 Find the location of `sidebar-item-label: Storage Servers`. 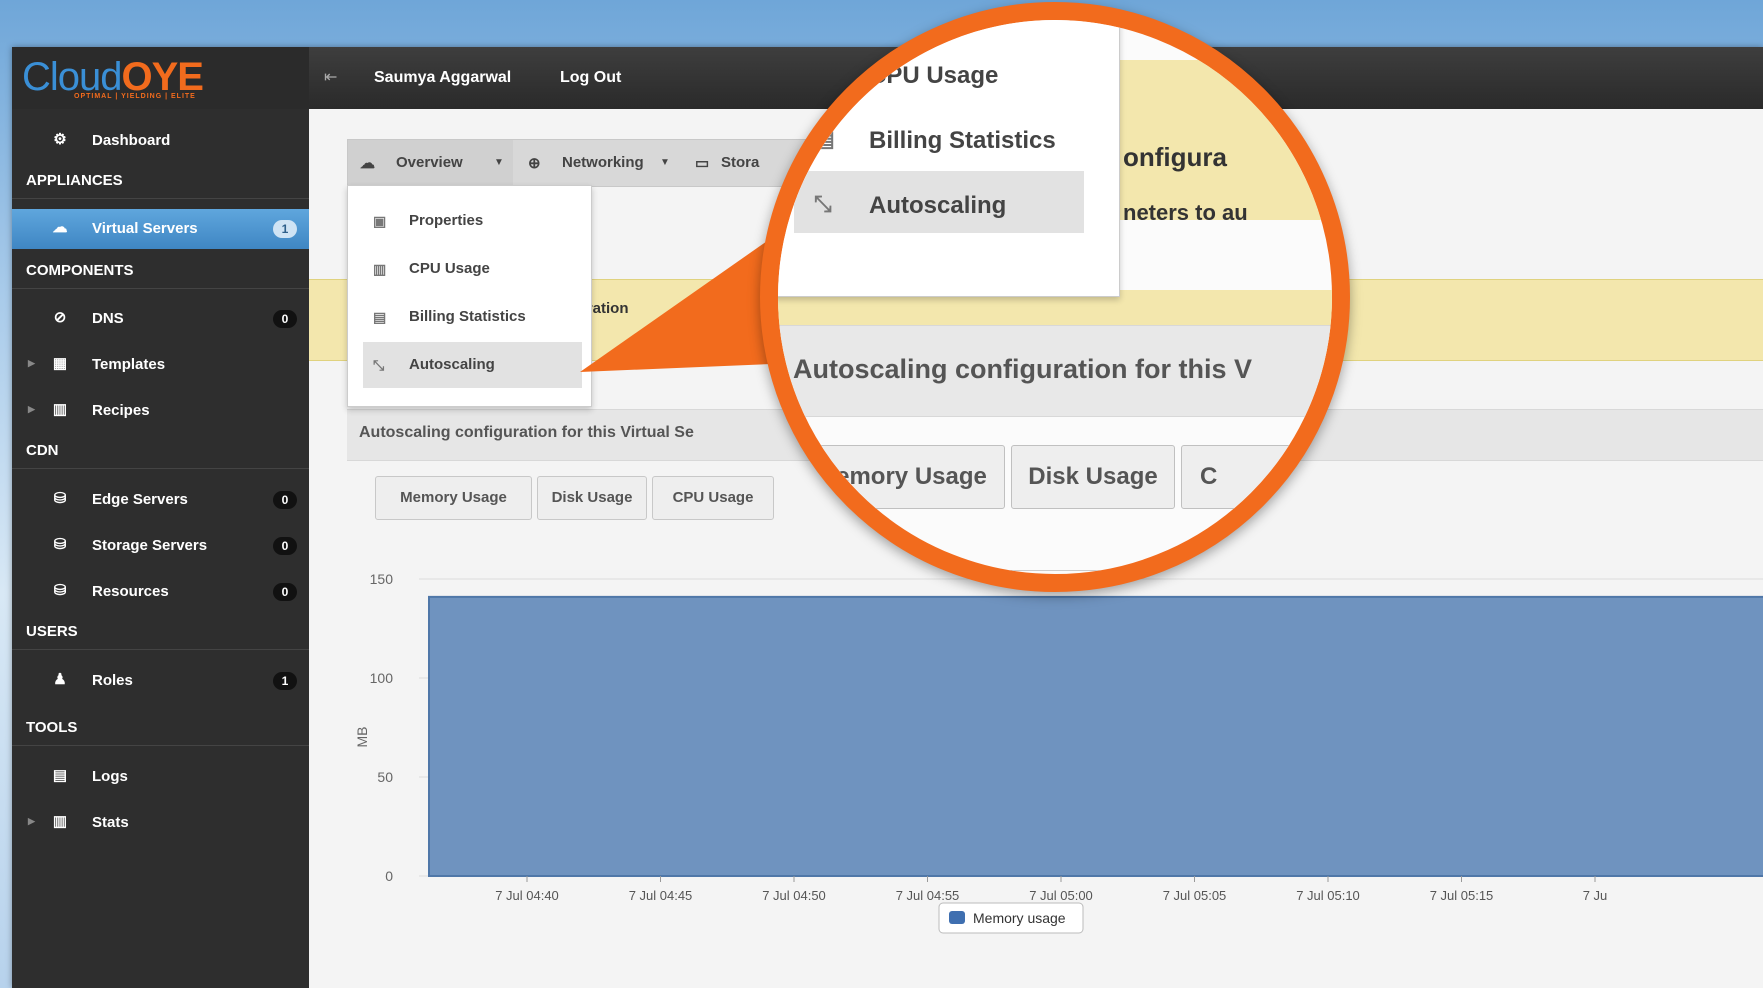

sidebar-item-label: Storage Servers is located at coordinates (150, 545).